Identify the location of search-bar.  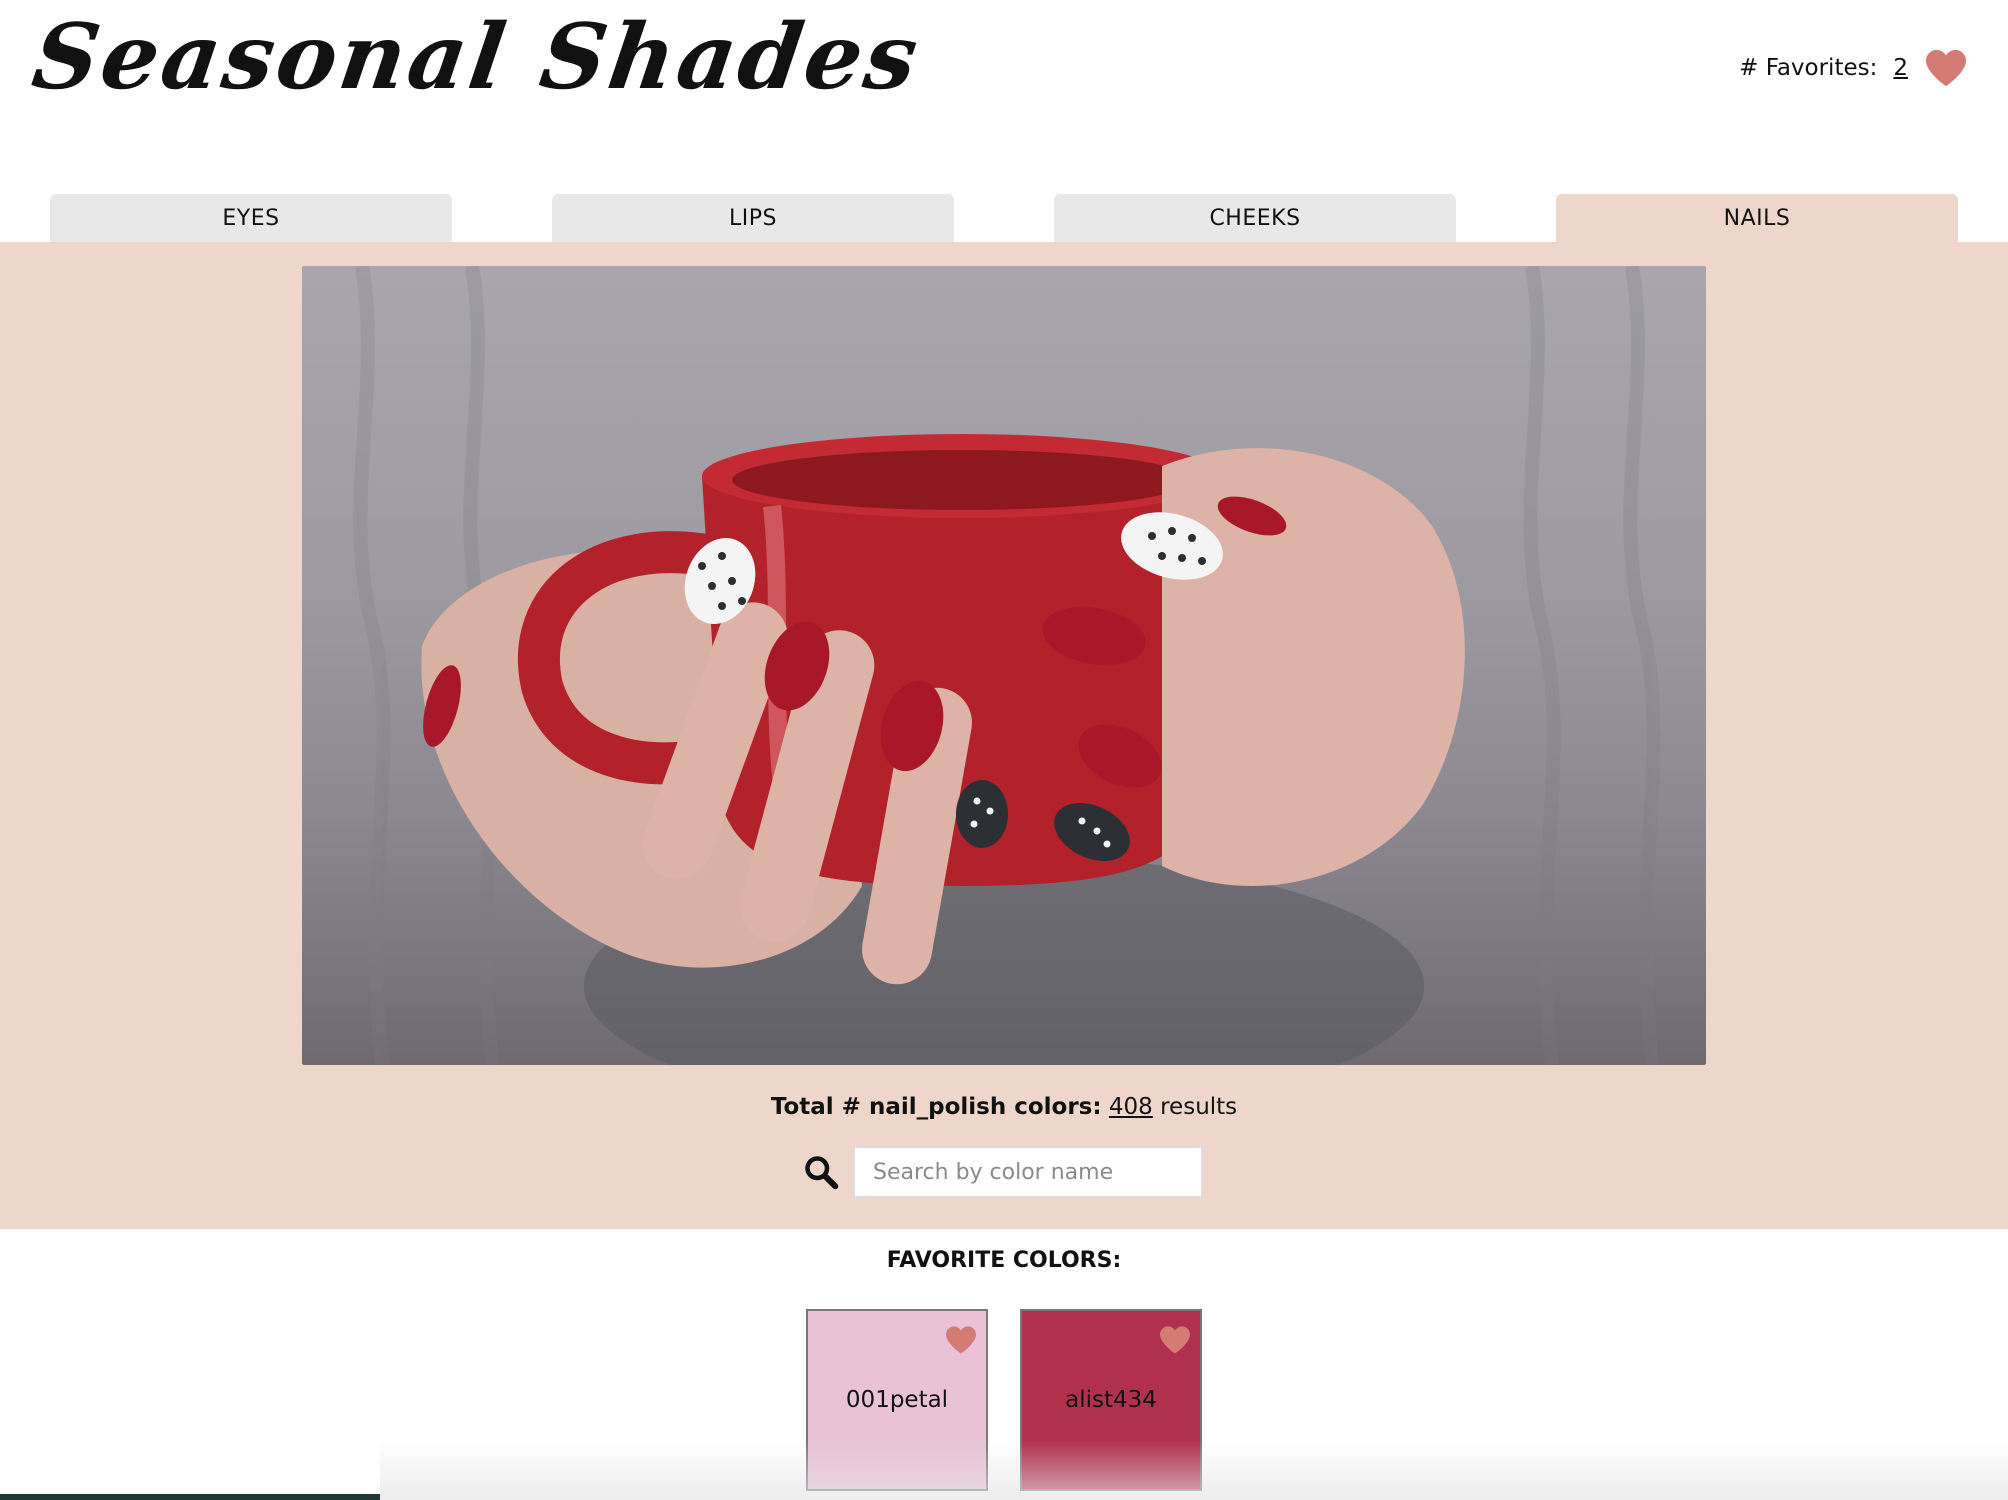
(1003, 1172).